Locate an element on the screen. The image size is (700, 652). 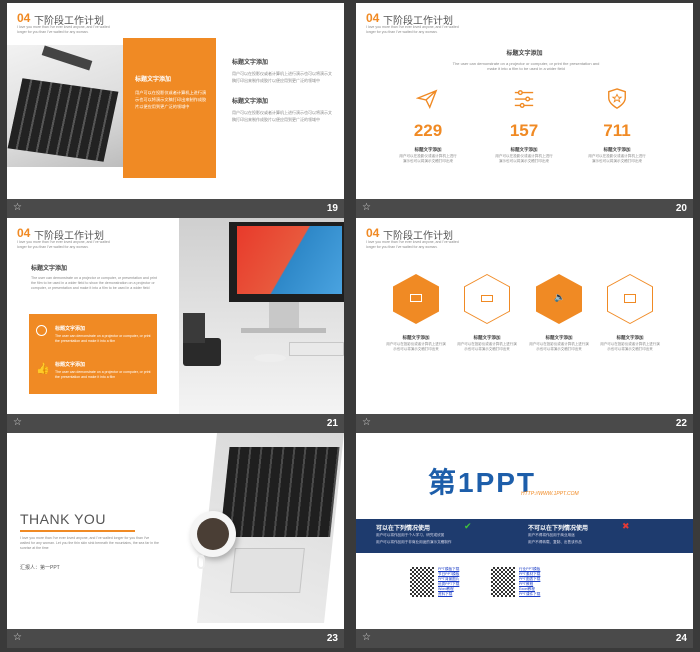
item-text-4: 用户可以在投影仪或者计算机上进行演示也可以将演示文稿打印出来 is located at coordinates (630, 347).